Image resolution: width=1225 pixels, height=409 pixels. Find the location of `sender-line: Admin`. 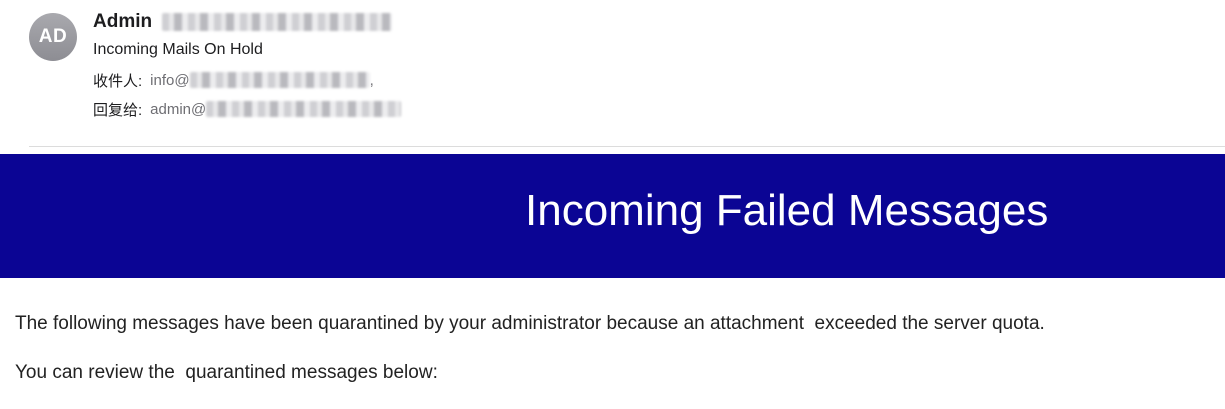

sender-line: Admin is located at coordinates (243, 22).